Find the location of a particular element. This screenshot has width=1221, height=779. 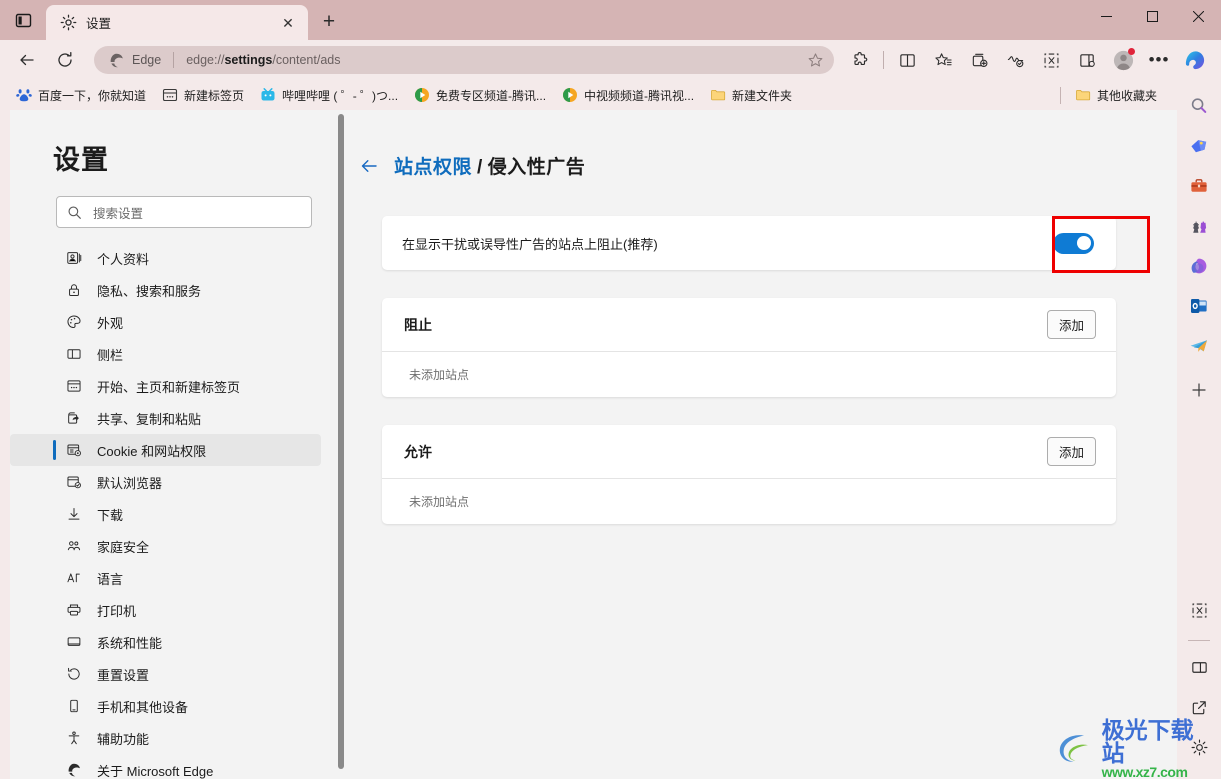

lock-icon is located at coordinates (73, 290).